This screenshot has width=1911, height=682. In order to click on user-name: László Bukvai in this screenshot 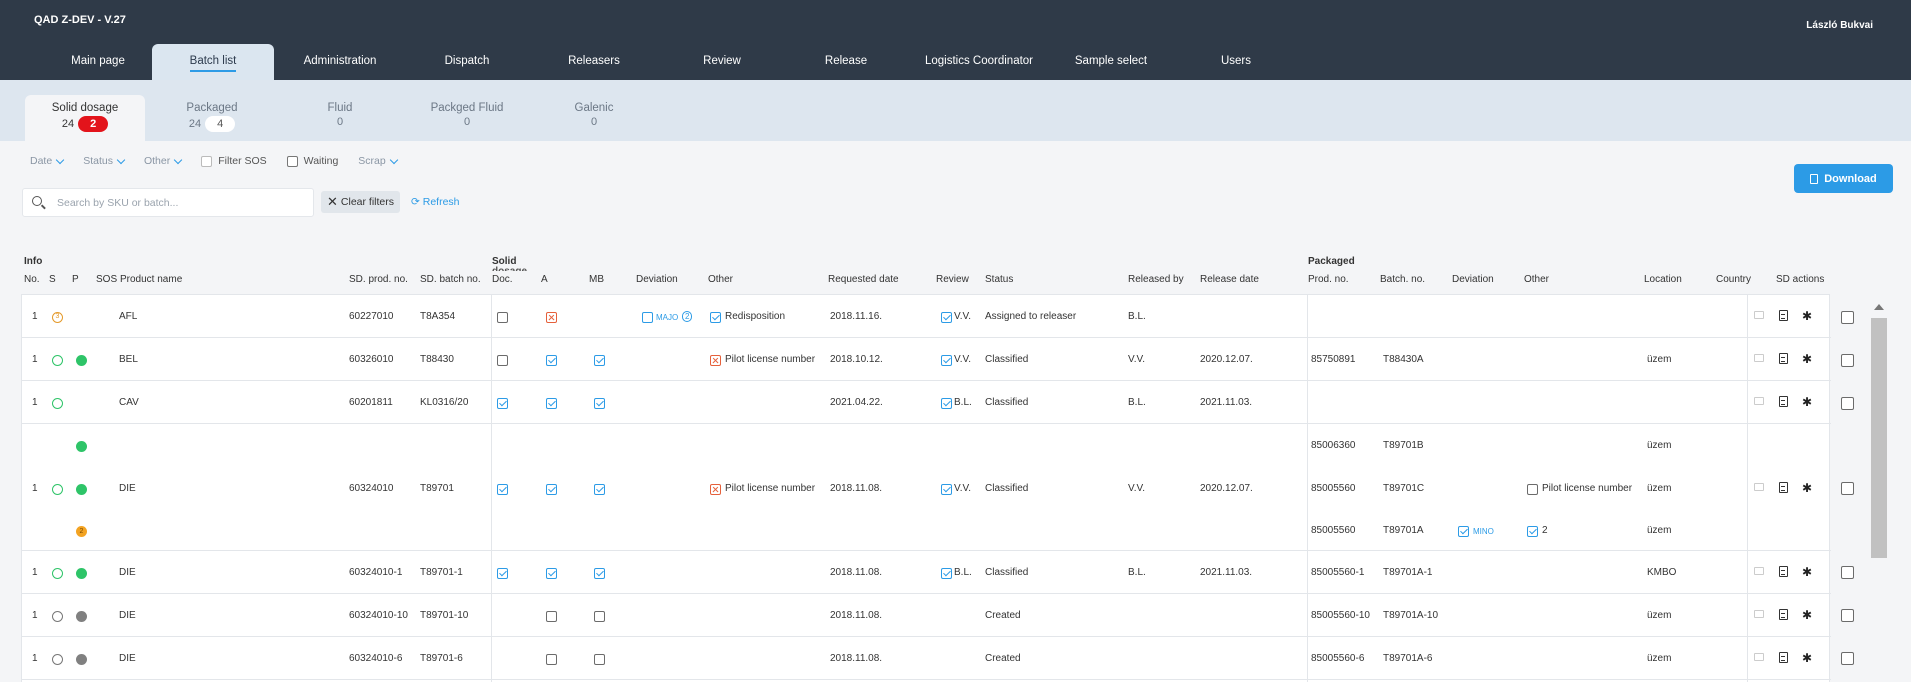, I will do `click(1839, 25)`.